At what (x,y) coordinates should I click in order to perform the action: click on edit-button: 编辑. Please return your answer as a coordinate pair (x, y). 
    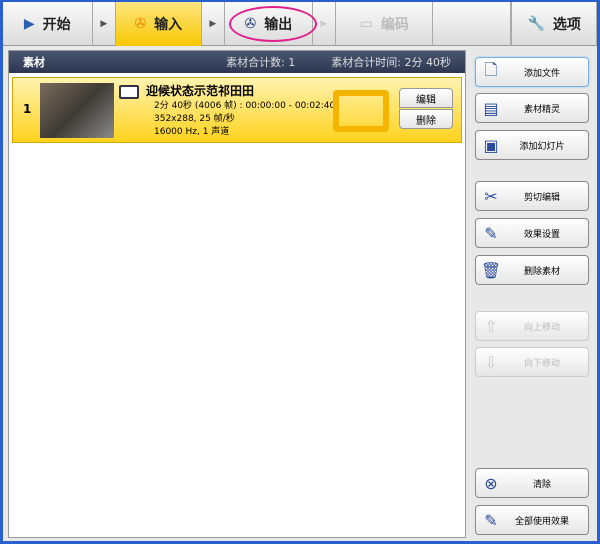
    Looking at the image, I should click on (426, 98).